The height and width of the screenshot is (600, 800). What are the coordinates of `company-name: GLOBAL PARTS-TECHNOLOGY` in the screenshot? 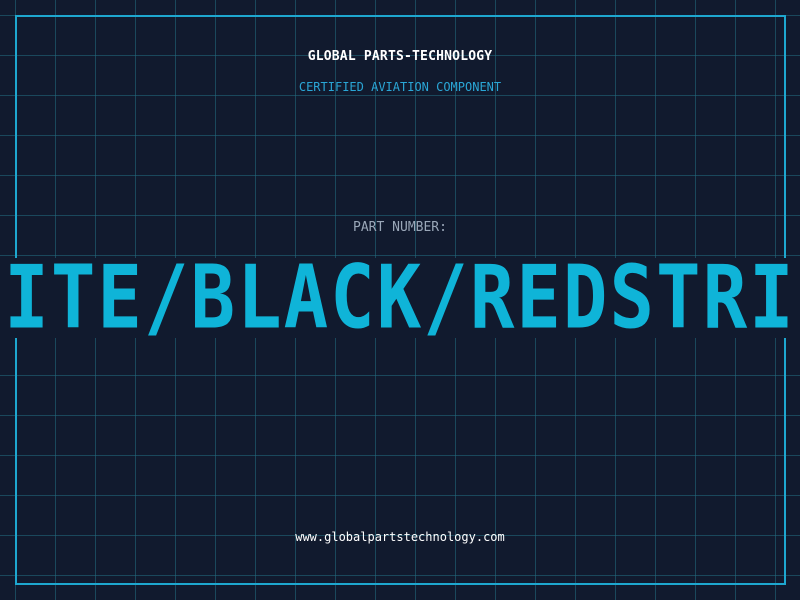 It's located at (400, 56).